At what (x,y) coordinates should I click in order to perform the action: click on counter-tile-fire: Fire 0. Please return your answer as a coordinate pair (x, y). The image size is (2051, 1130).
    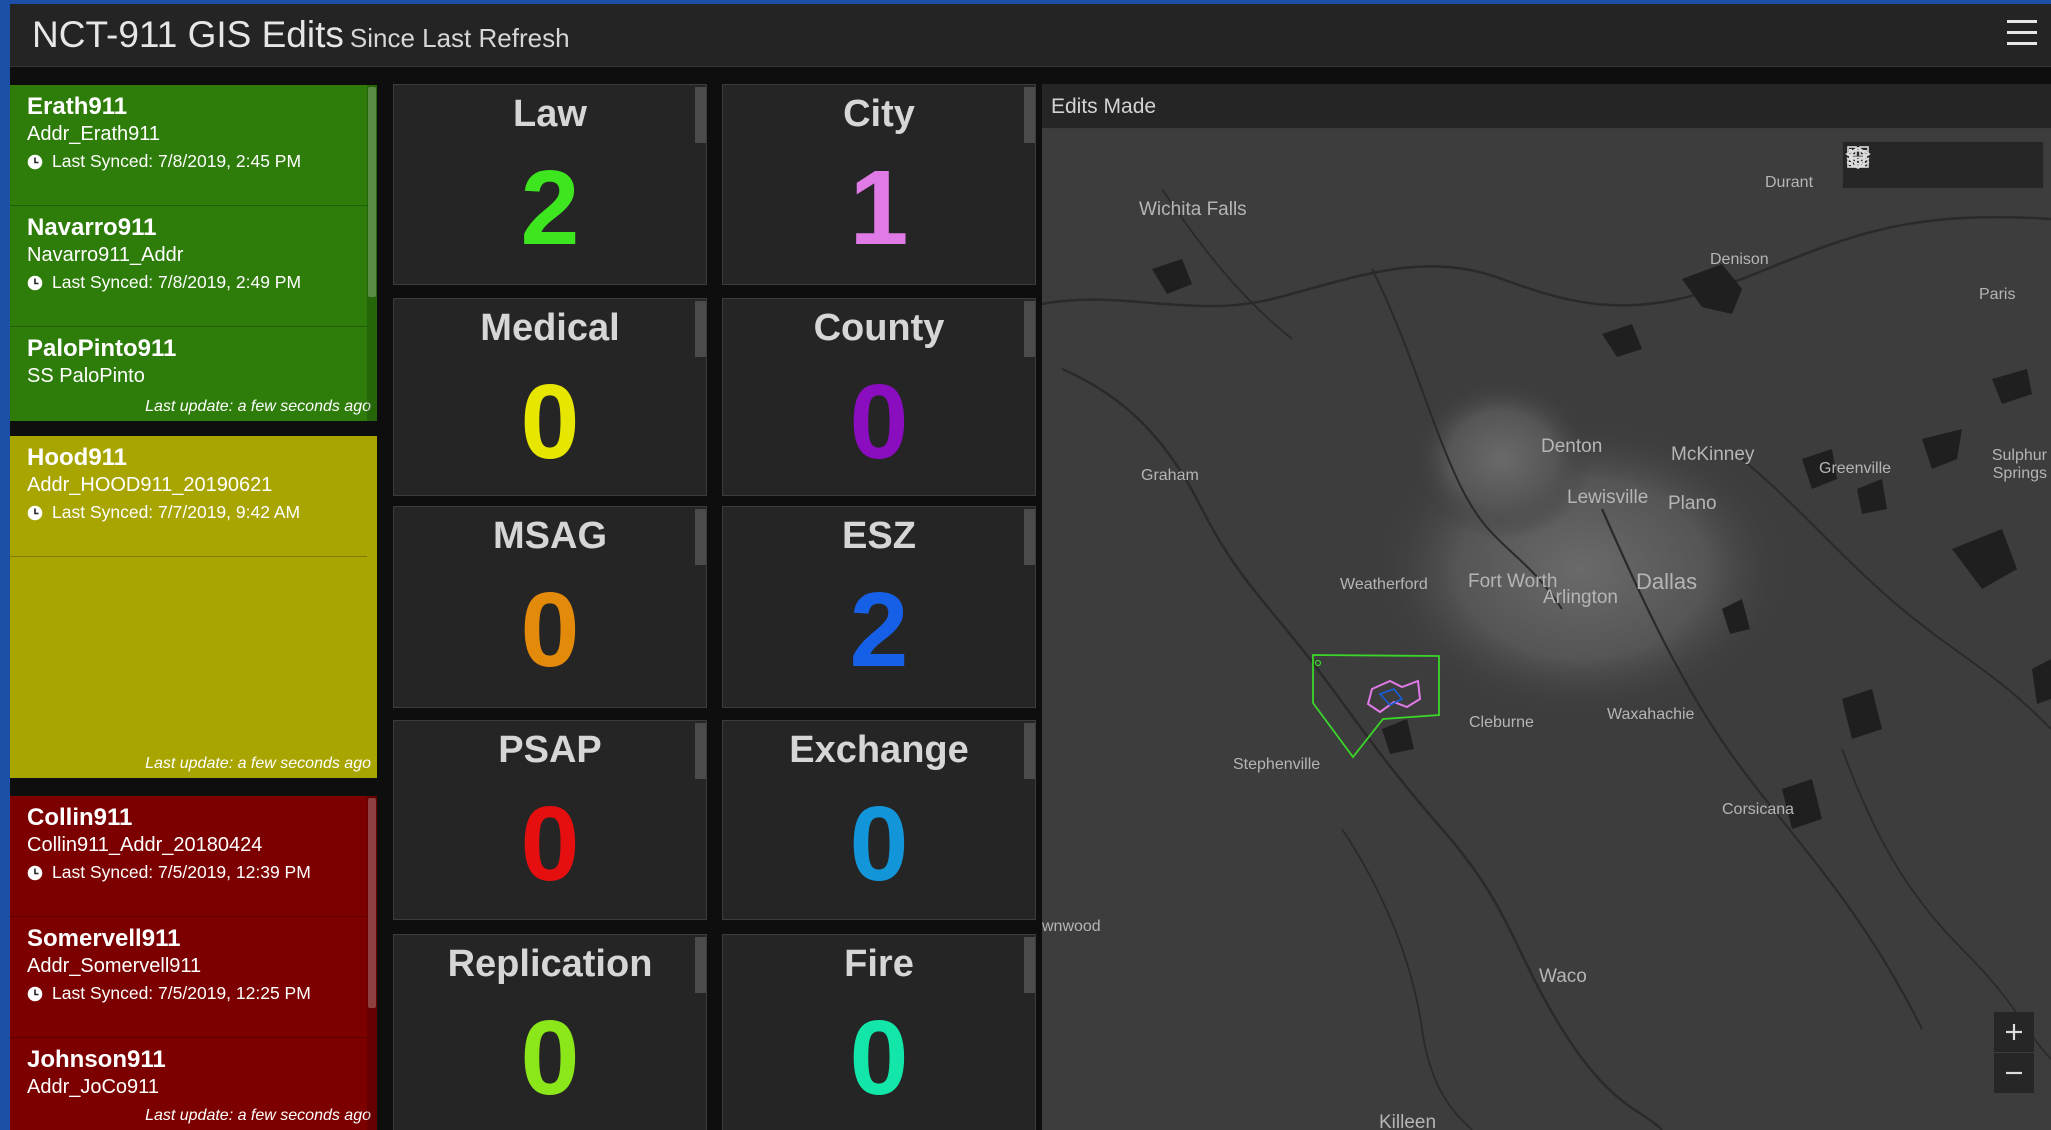
    Looking at the image, I should click on (879, 1032).